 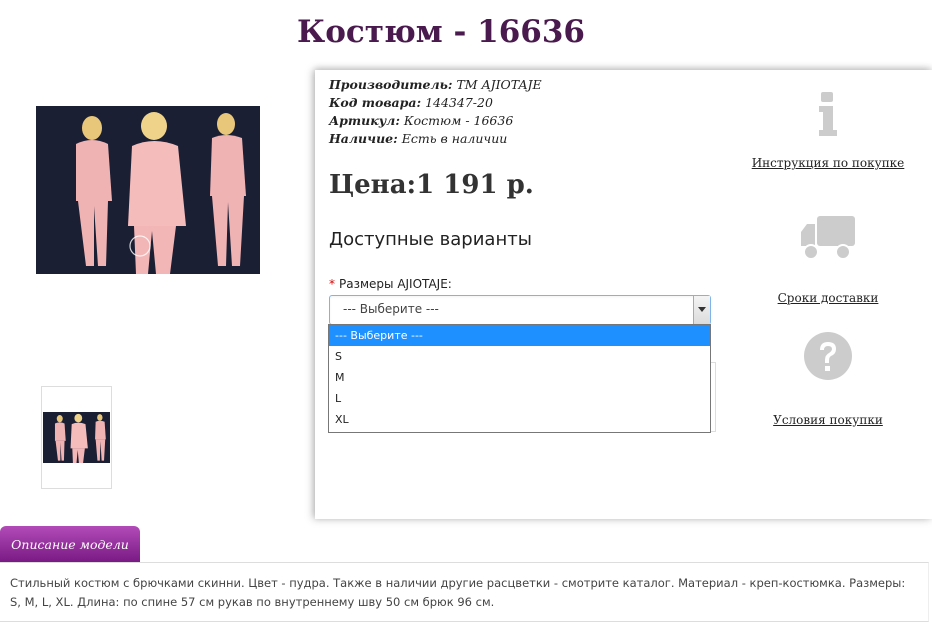 I want to click on size-option-m: M, so click(x=519, y=377).